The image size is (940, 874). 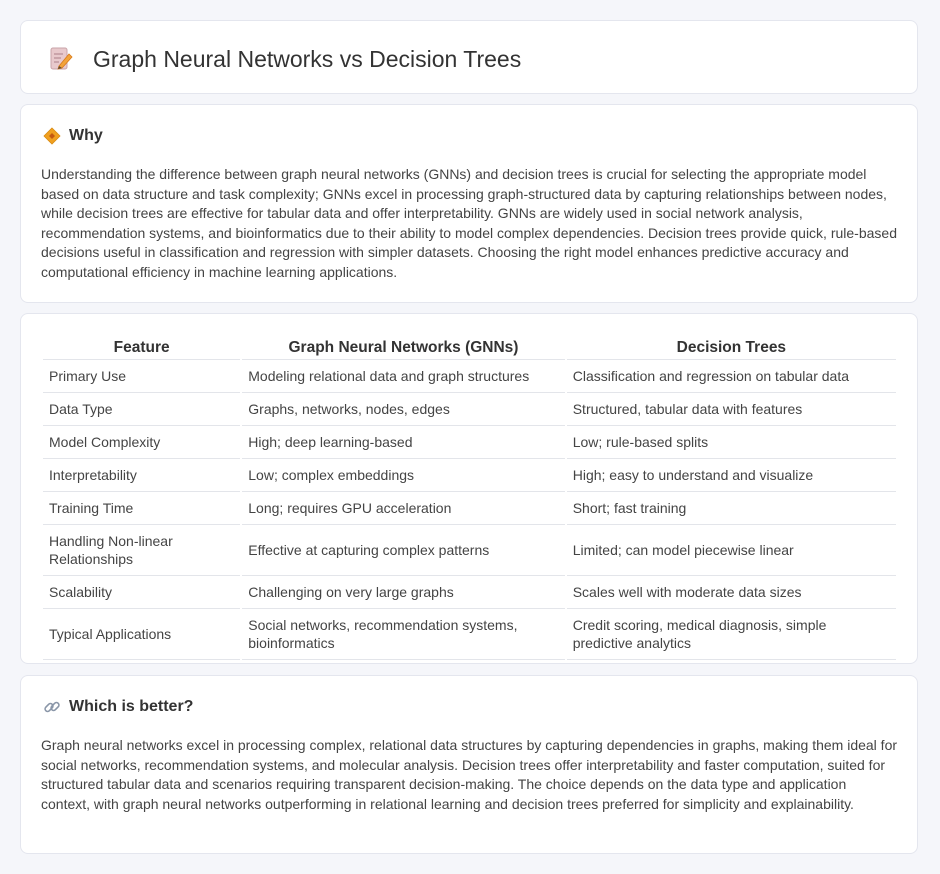 What do you see at coordinates (142, 347) in the screenshot?
I see `header-feature: Feature` at bounding box center [142, 347].